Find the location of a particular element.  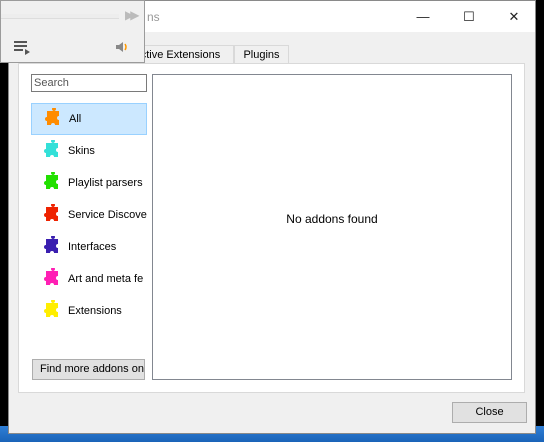

category-label: Interfaces is located at coordinates (92, 247).